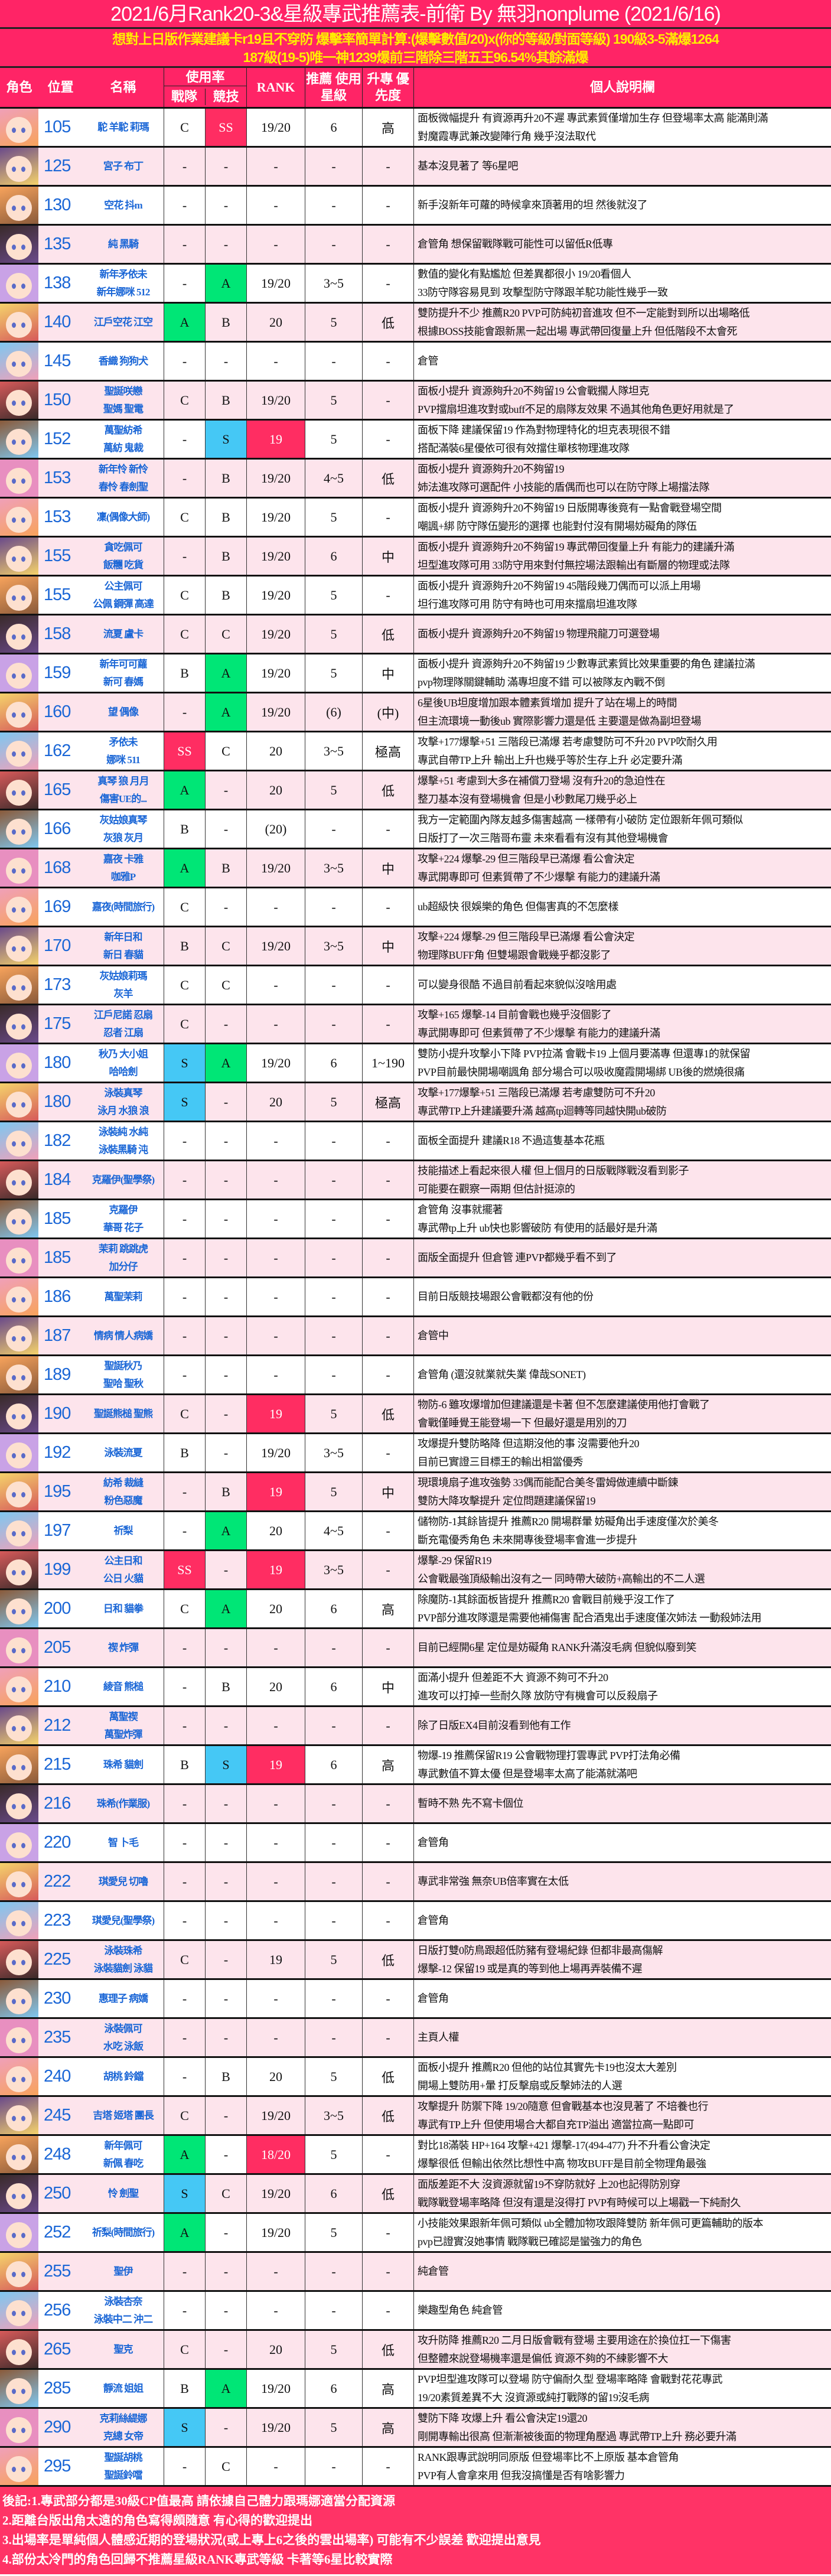 The image size is (831, 2576). I want to click on usage-arena: B, so click(226, 868).